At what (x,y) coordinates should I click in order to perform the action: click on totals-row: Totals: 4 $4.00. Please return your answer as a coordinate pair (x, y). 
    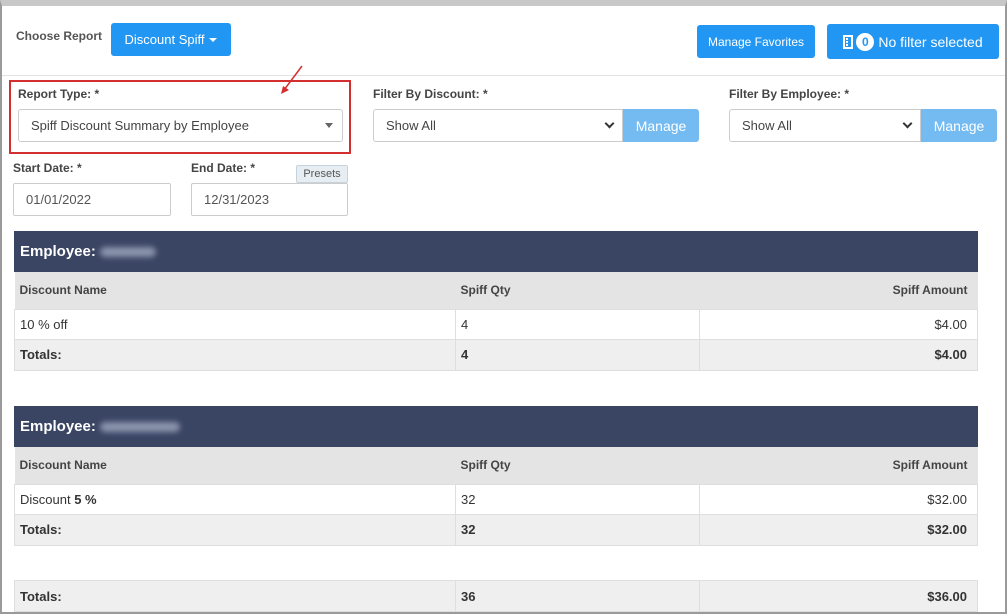
    Looking at the image, I should click on (496, 354).